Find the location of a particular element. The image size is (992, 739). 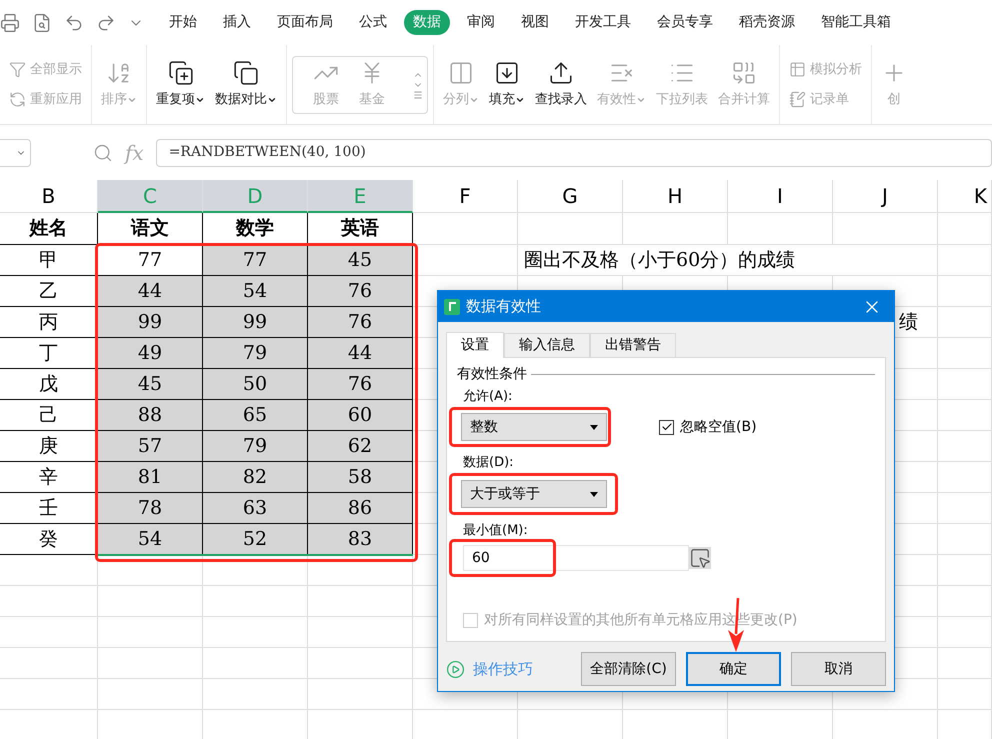

minimum-input: 60 is located at coordinates (576, 558).